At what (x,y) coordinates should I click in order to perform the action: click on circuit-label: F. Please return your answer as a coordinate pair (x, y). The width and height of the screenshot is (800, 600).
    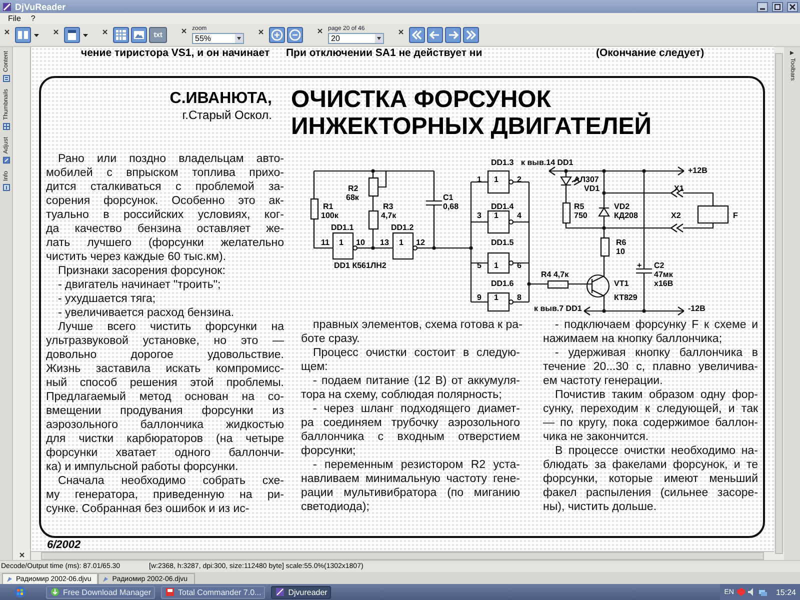
    Looking at the image, I should click on (735, 215).